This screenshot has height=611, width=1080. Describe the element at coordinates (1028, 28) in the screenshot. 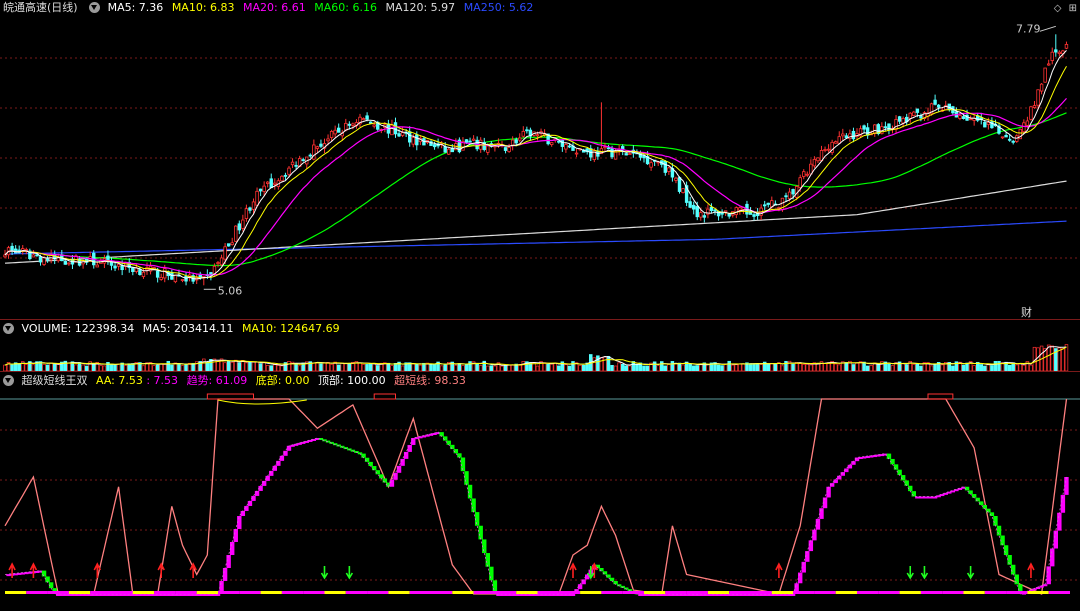

I see `high-price-label: 7.79` at that location.